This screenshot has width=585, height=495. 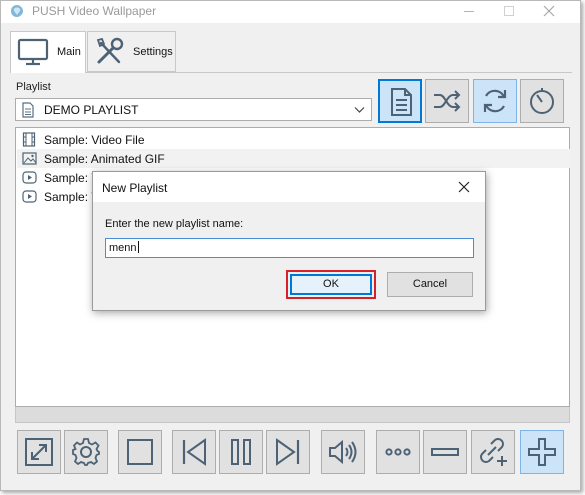 I want to click on add-button, so click(x=542, y=452).